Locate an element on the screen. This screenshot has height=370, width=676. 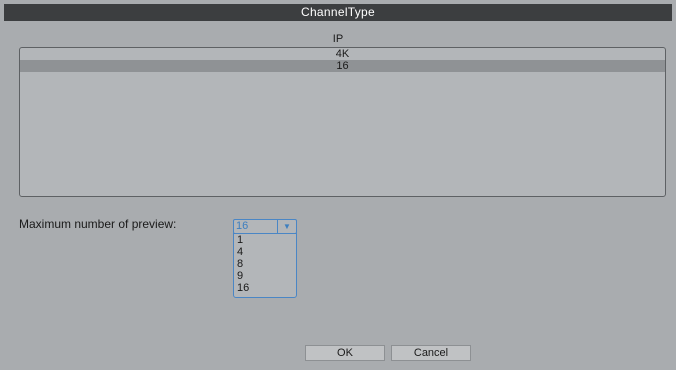
max-preview-select: 16 ▼ is located at coordinates (265, 226).